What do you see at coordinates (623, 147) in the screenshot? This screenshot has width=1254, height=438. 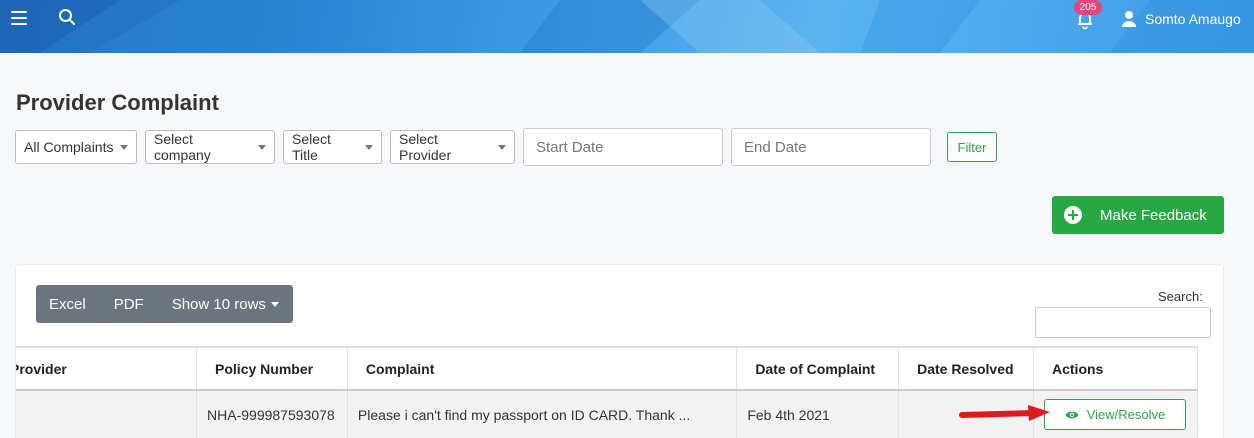 I see `start-date-input: Start Date` at bounding box center [623, 147].